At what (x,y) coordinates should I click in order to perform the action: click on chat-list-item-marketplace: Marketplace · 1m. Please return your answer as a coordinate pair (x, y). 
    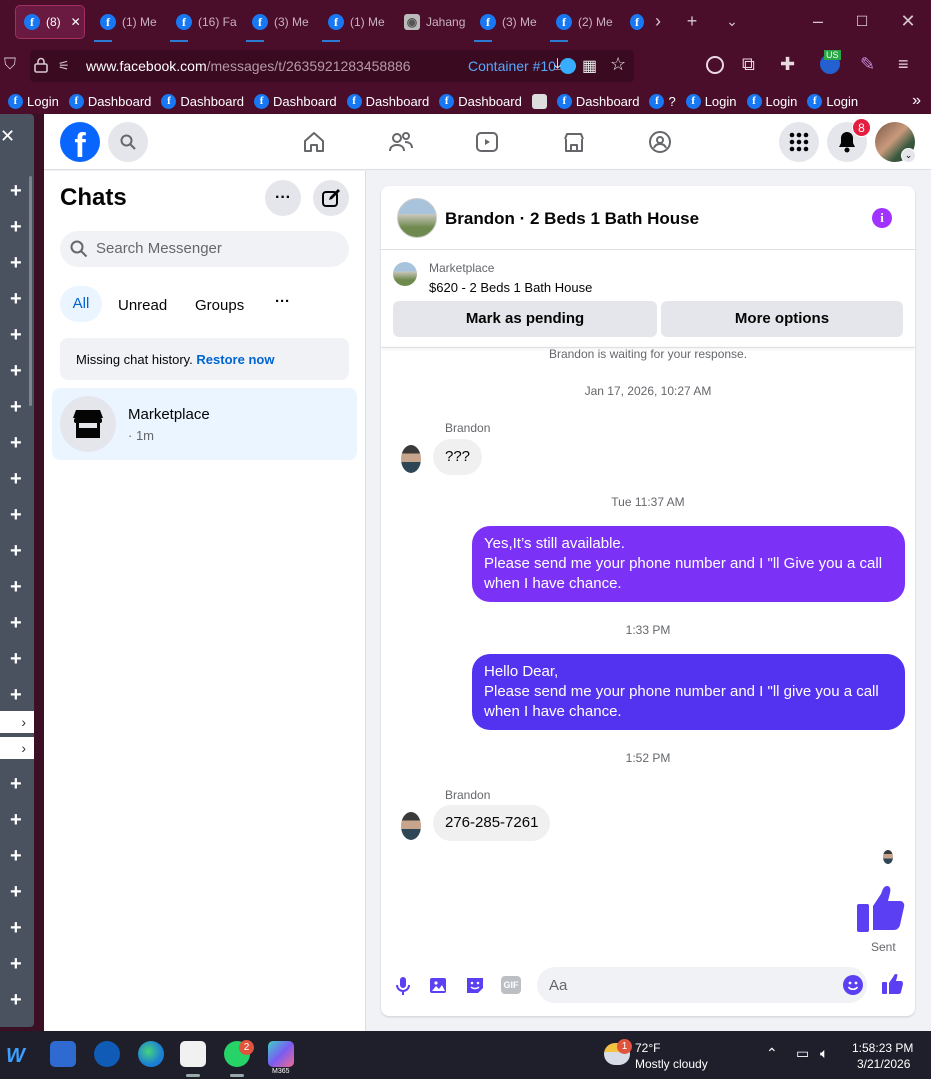
    Looking at the image, I should click on (204, 424).